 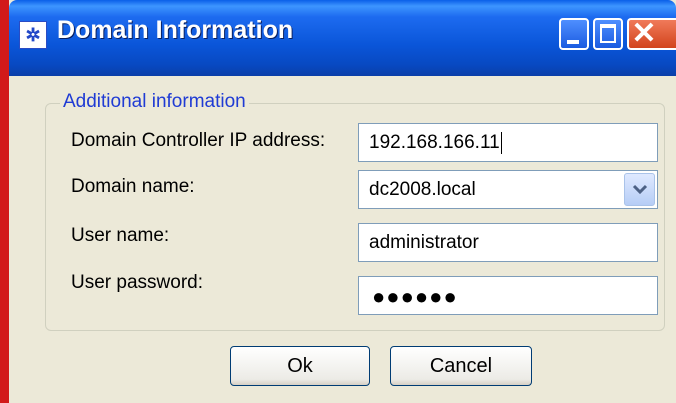 What do you see at coordinates (424, 242) in the screenshot?
I see `user-name-value: administrator` at bounding box center [424, 242].